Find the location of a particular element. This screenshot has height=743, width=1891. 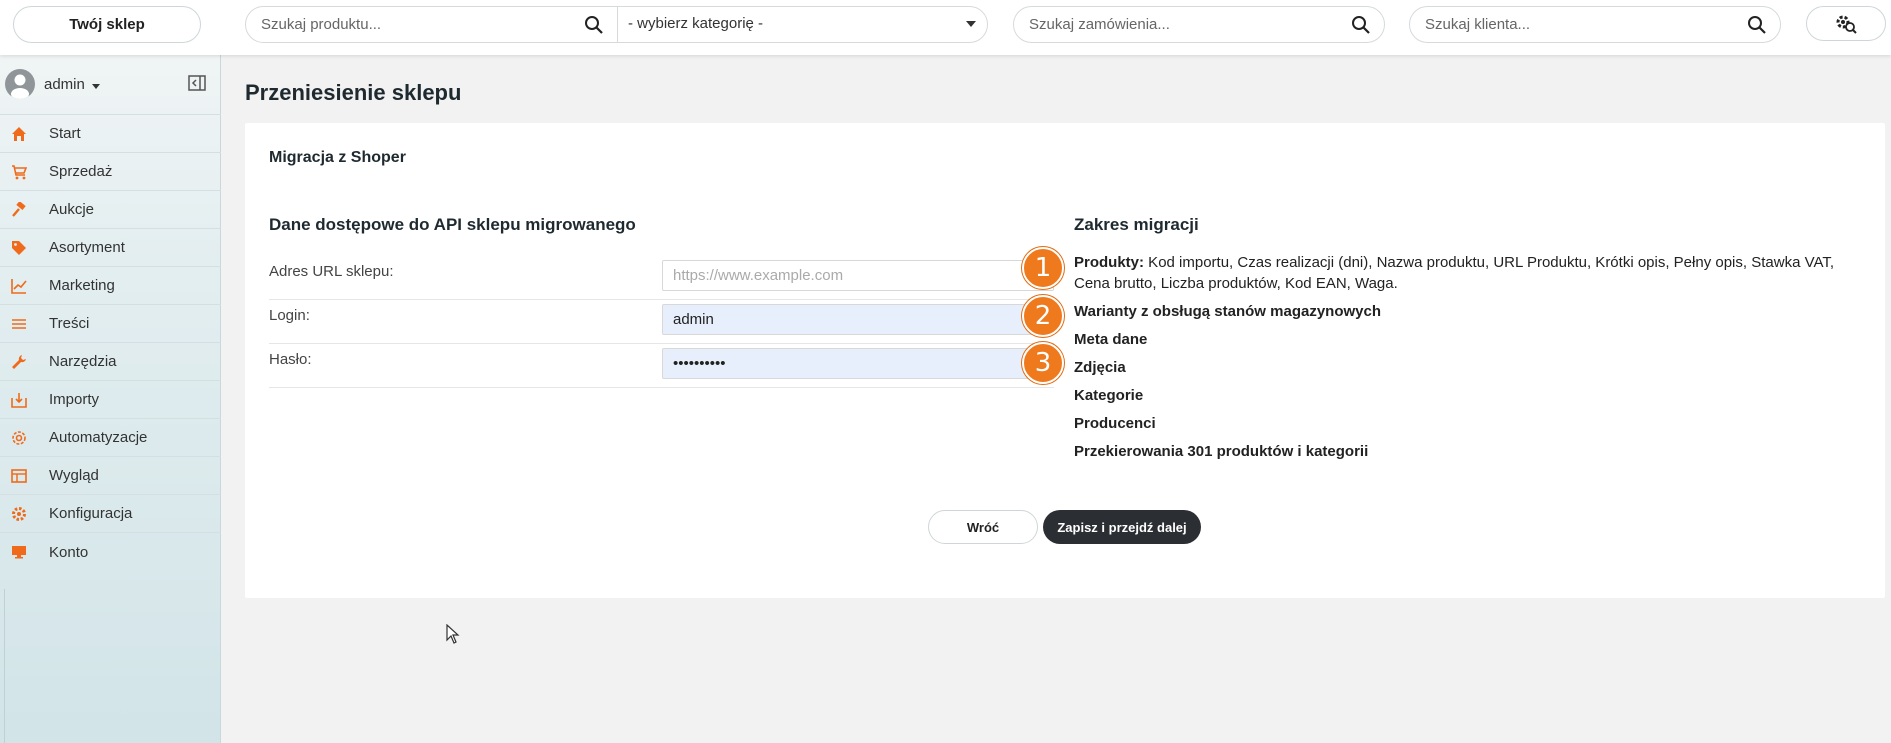

scope-item-producers: Producenci is located at coordinates (1469, 423).